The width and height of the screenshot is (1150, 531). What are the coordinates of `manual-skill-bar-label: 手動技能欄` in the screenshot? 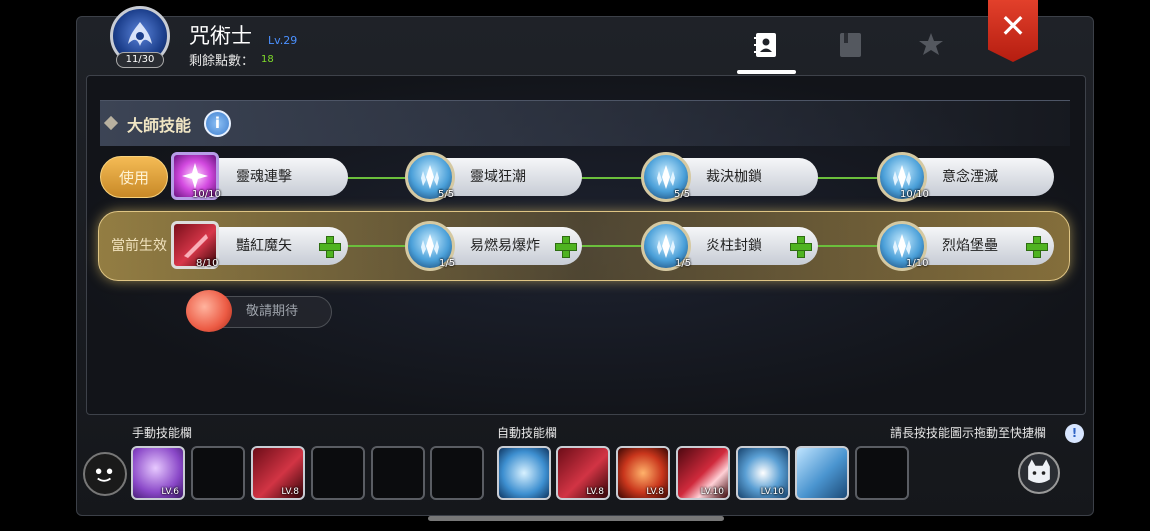 It's located at (162, 433).